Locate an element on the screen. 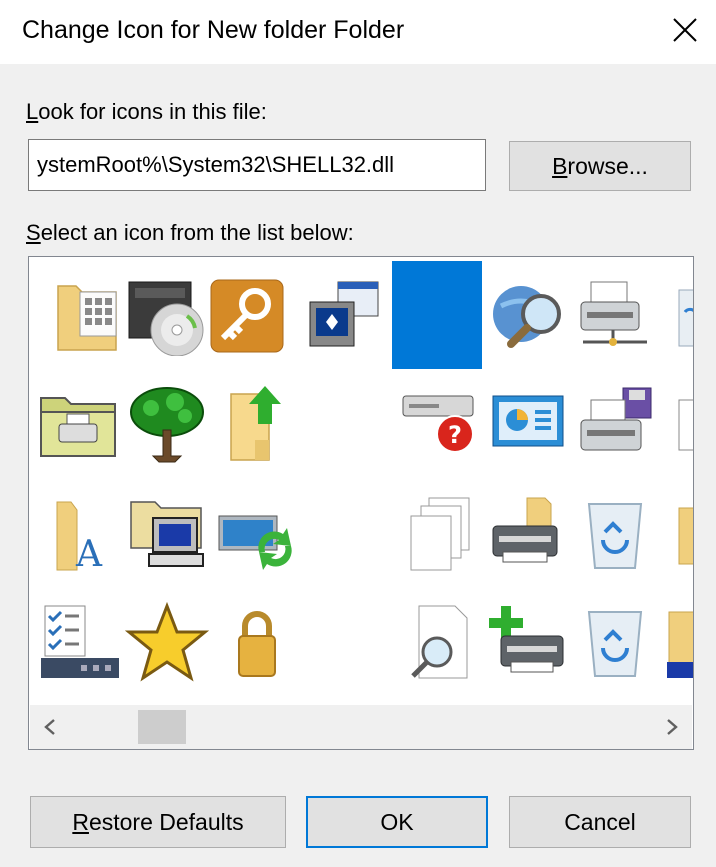 The width and height of the screenshot is (716, 867). scroll-right-button is located at coordinates (672, 727).